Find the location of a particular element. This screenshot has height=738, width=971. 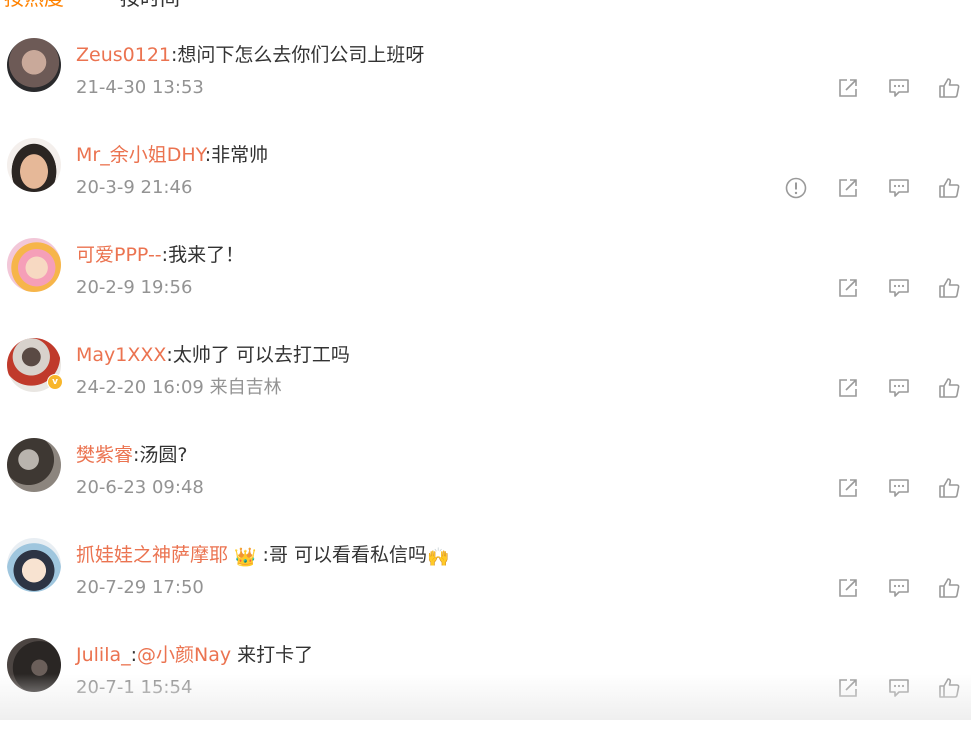

username-link: Mr_余小姐DHY is located at coordinates (140, 155).